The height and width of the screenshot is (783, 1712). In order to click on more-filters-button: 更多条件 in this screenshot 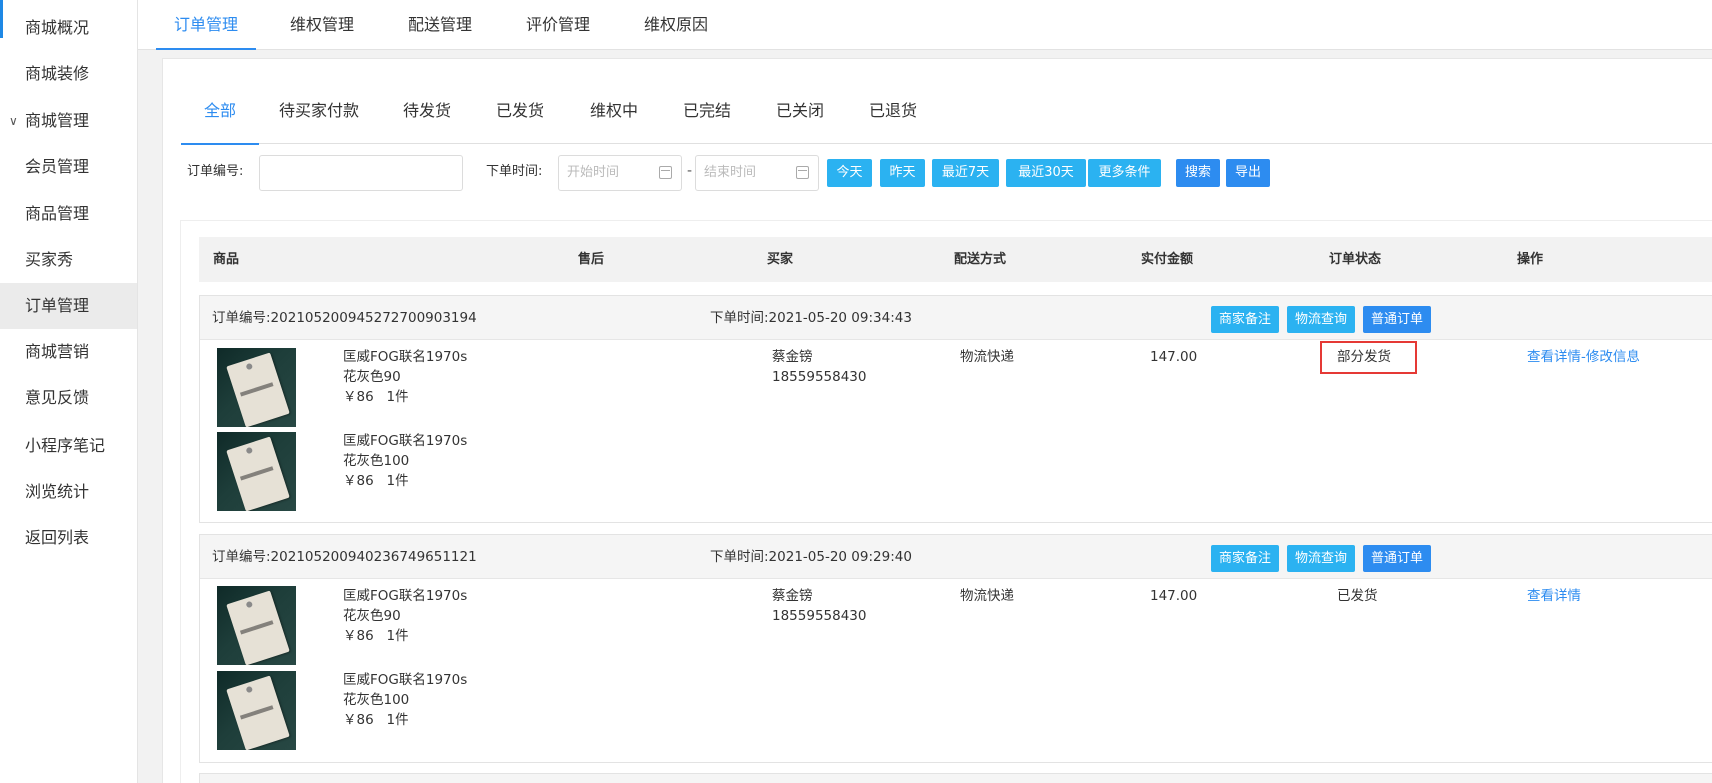, I will do `click(1124, 173)`.